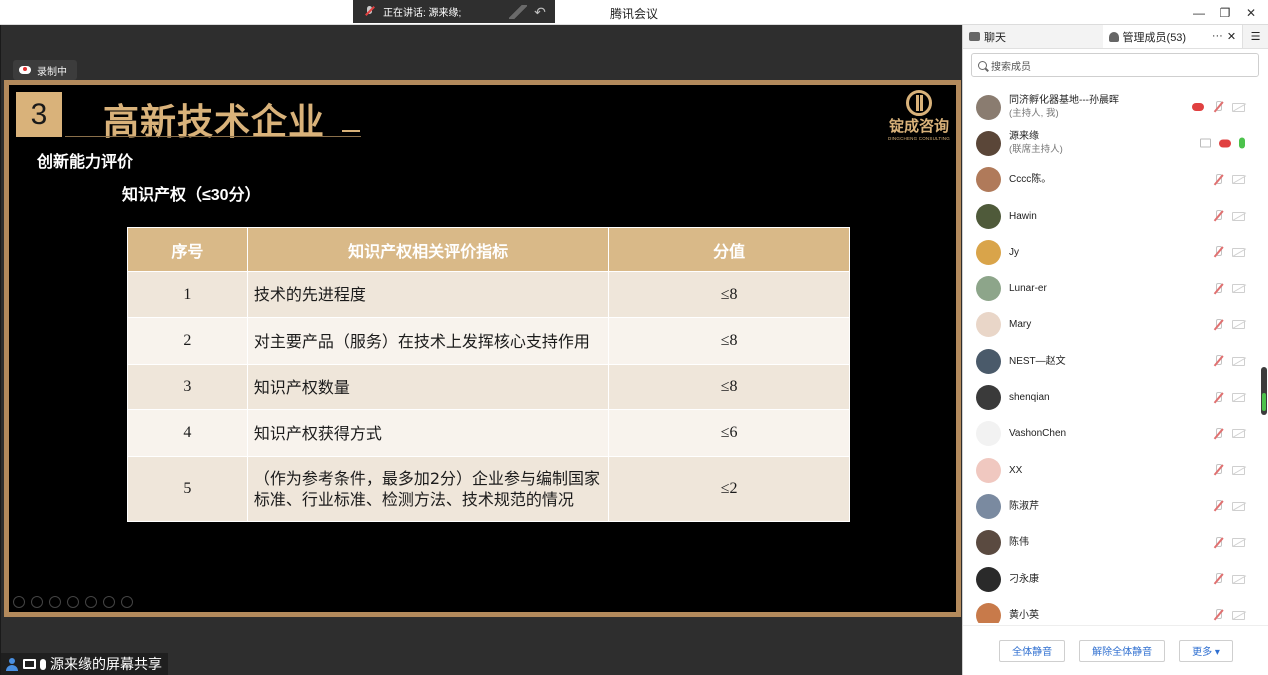  I want to click on cell-indicator: 知识产权数量, so click(428, 387).